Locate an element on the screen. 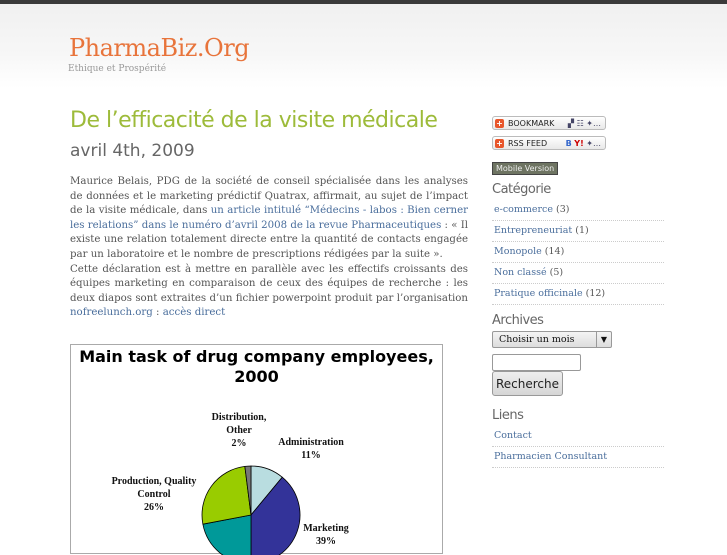 This screenshot has height=555, width=727. site-tagline: Ethique et Prospérité is located at coordinates (117, 69).